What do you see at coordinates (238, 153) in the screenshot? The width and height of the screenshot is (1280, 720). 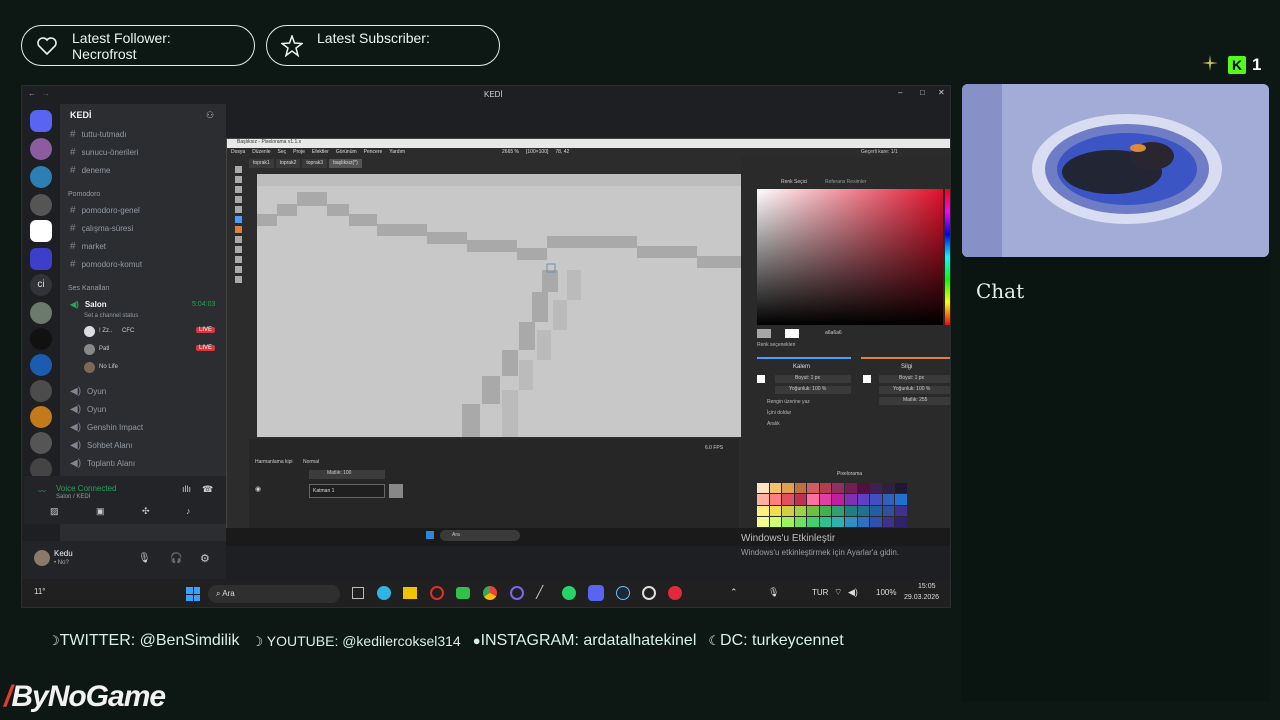 I see `menu-item: Dosya` at bounding box center [238, 153].